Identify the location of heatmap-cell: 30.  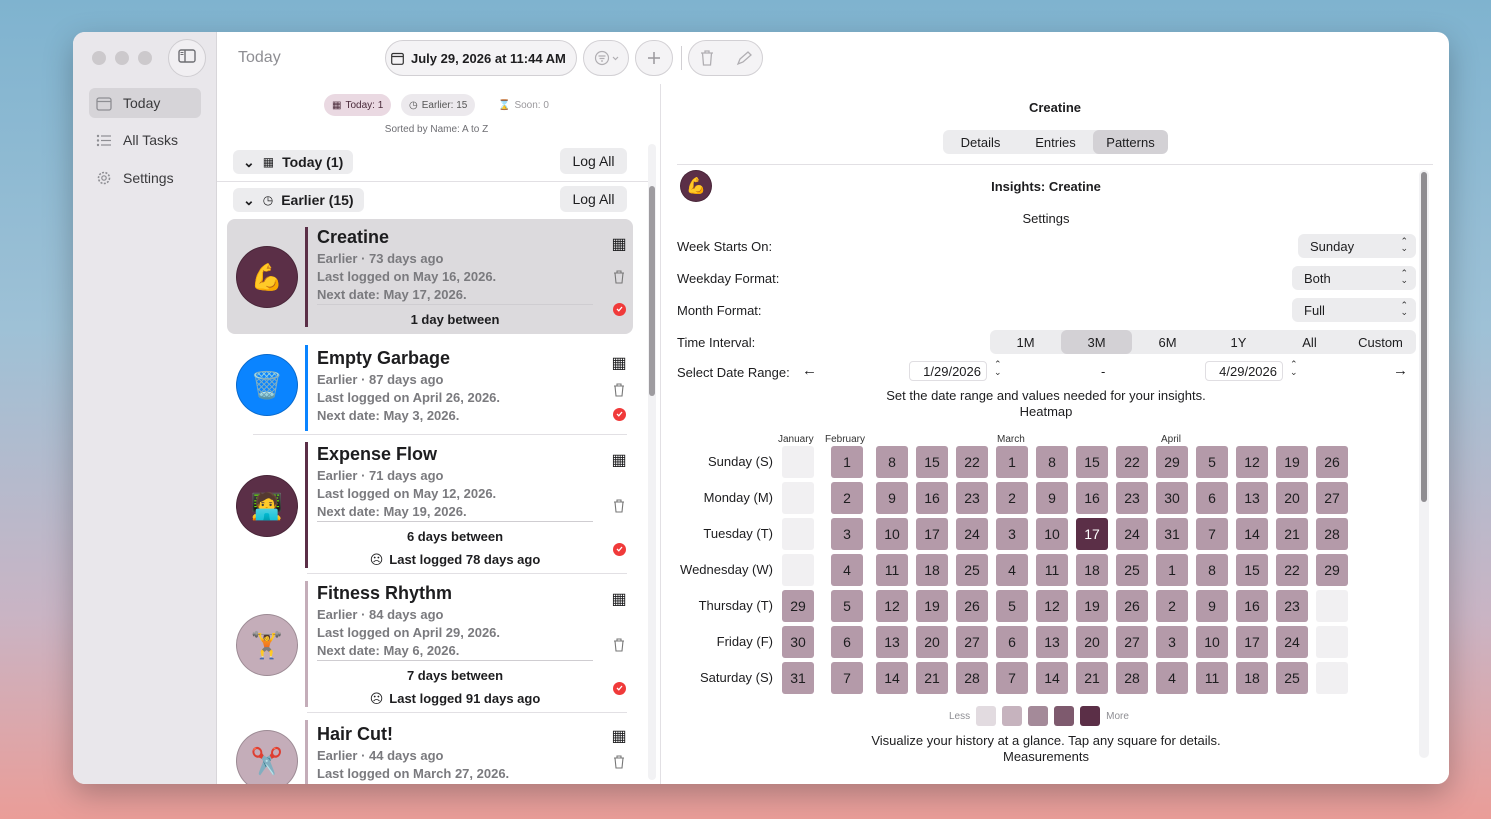
(798, 642).